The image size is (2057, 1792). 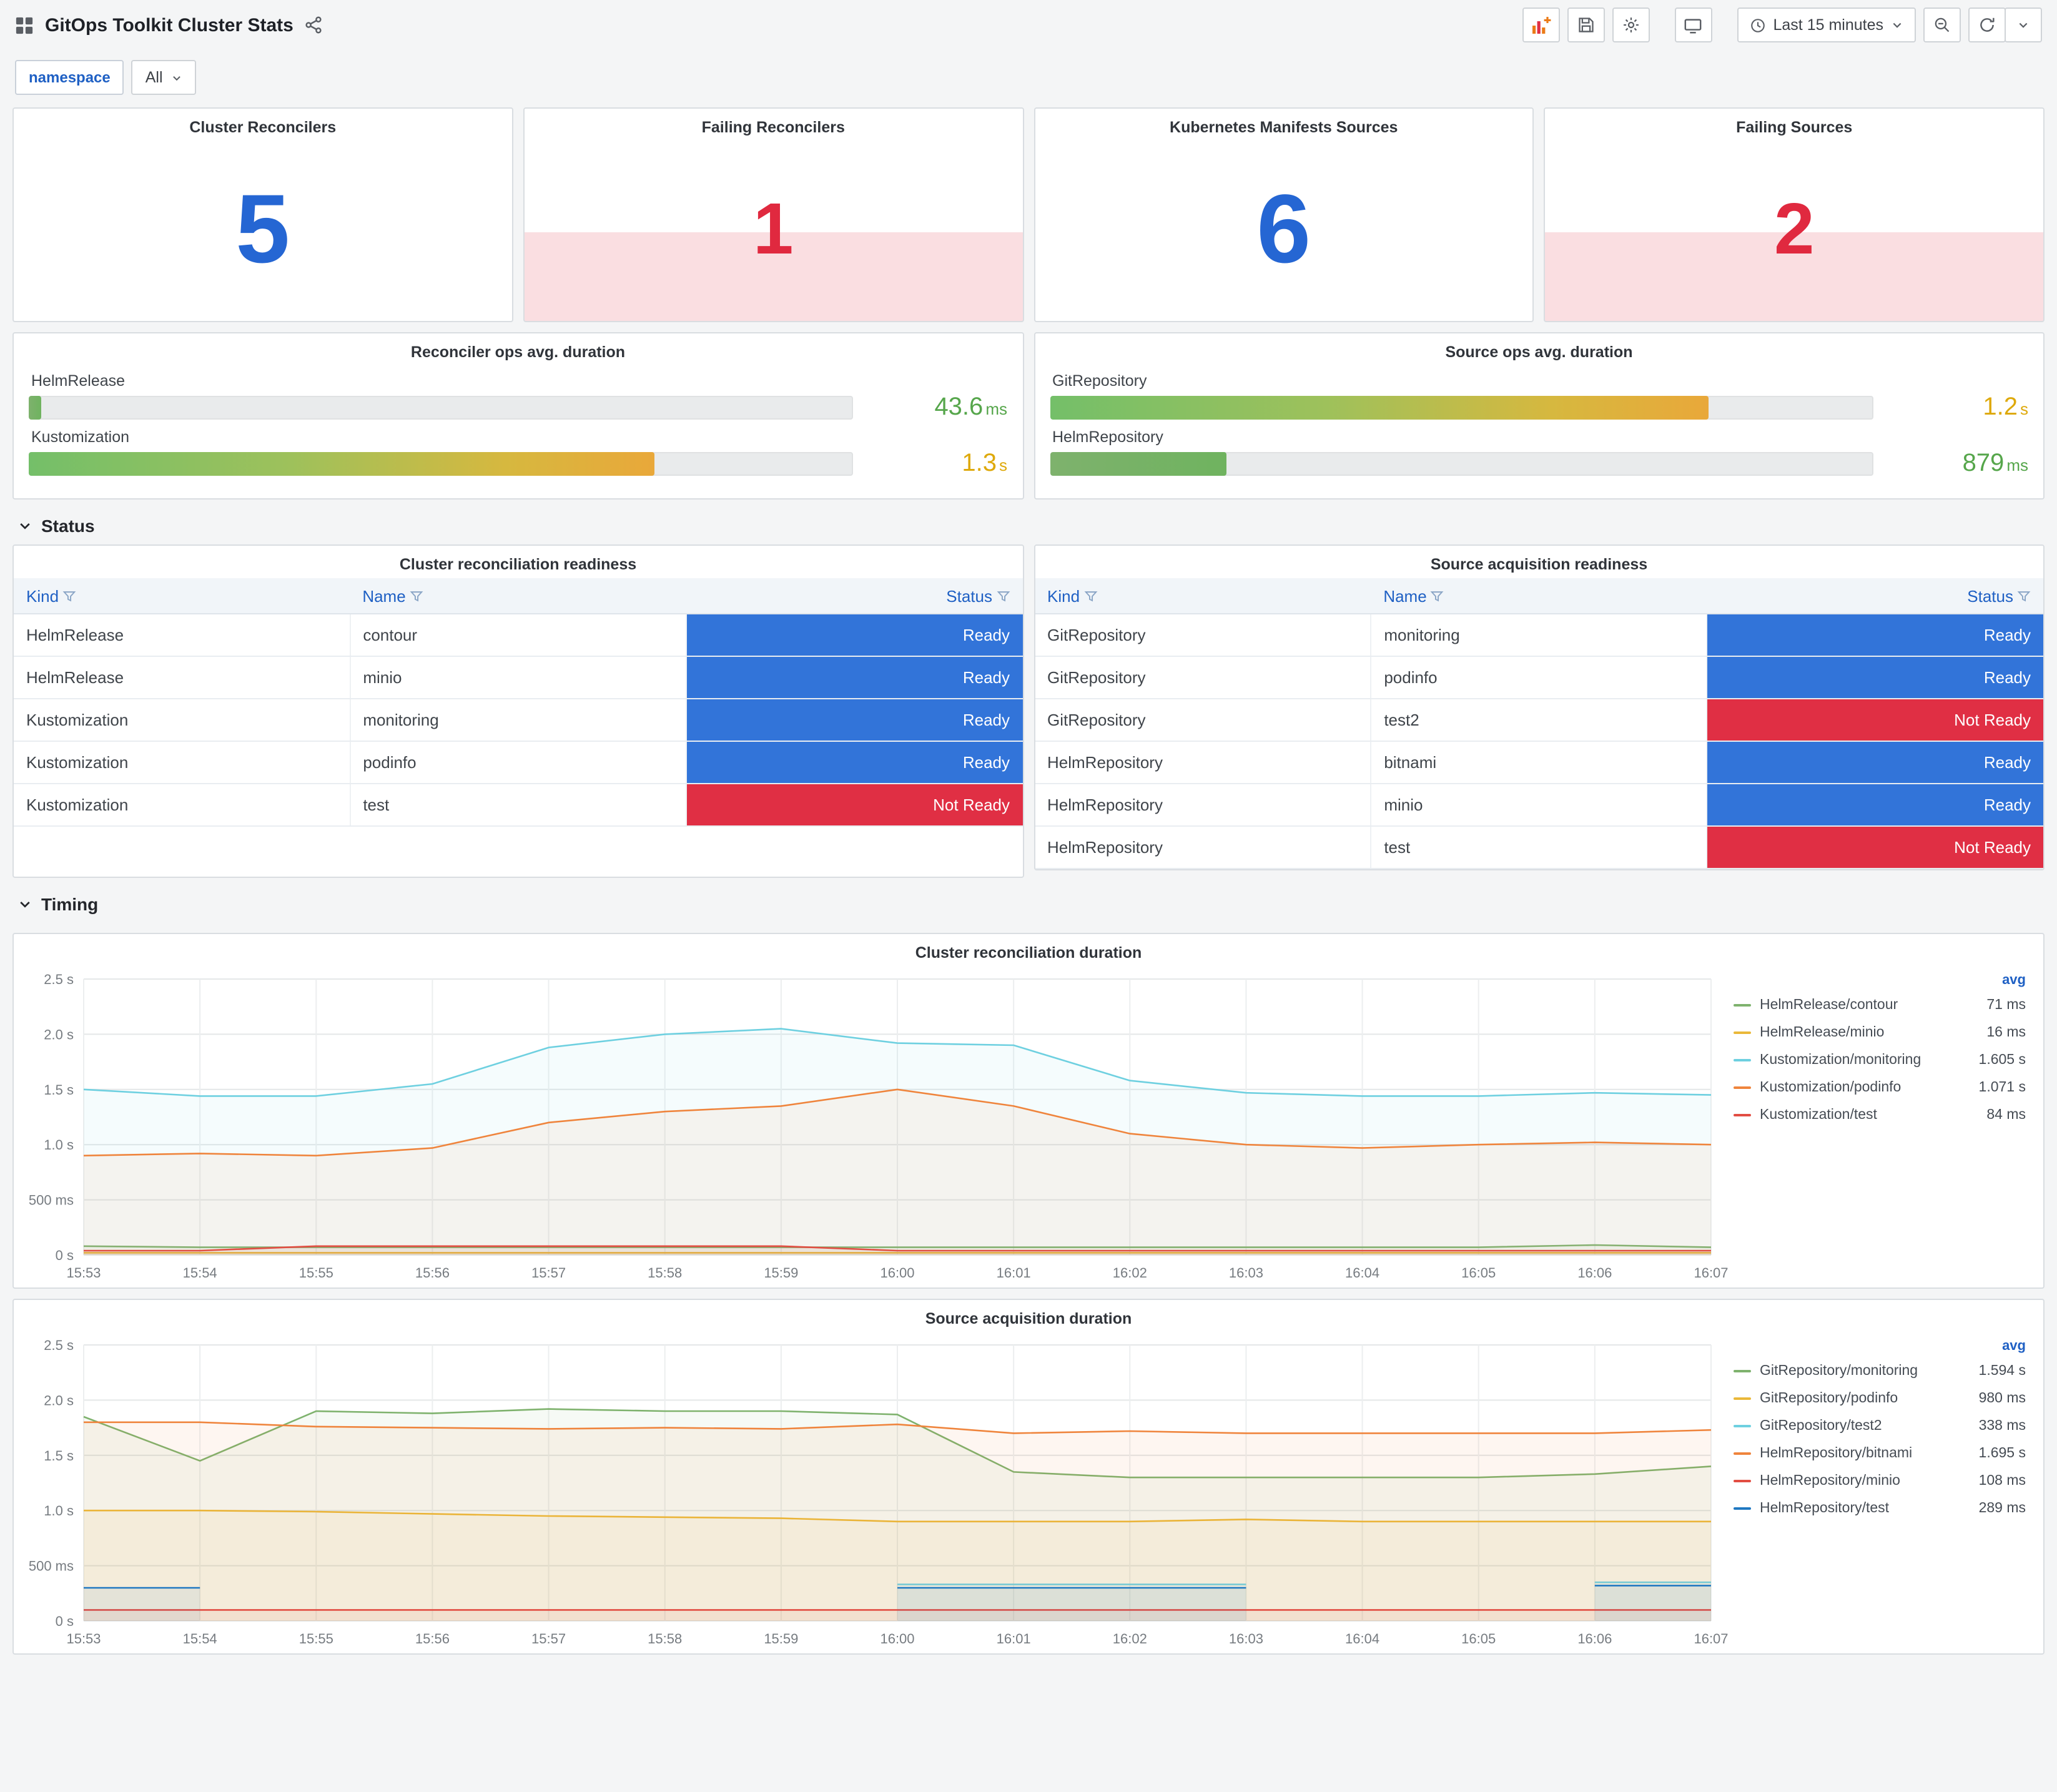 I want to click on legend-item: Kustomization/test 84 ms, so click(x=1880, y=1115).